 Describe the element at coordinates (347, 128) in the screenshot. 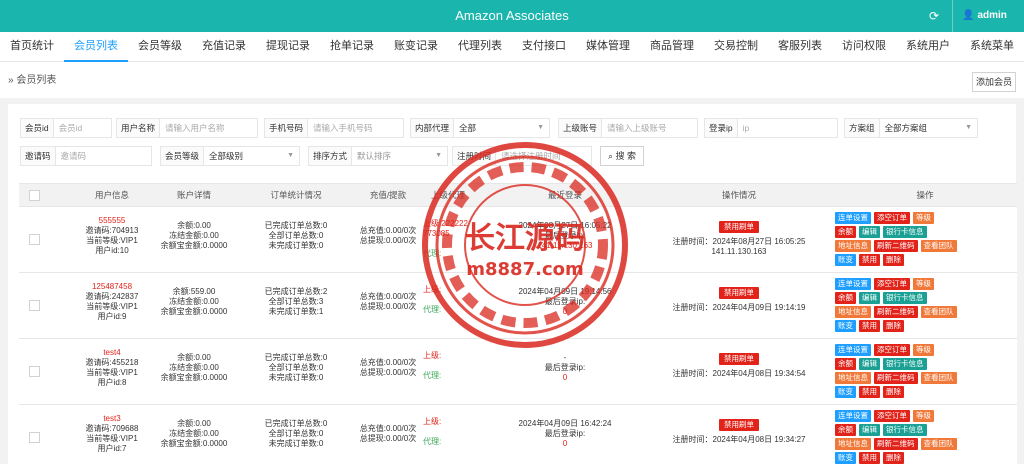

I see `filter-phone: 手机号码` at that location.